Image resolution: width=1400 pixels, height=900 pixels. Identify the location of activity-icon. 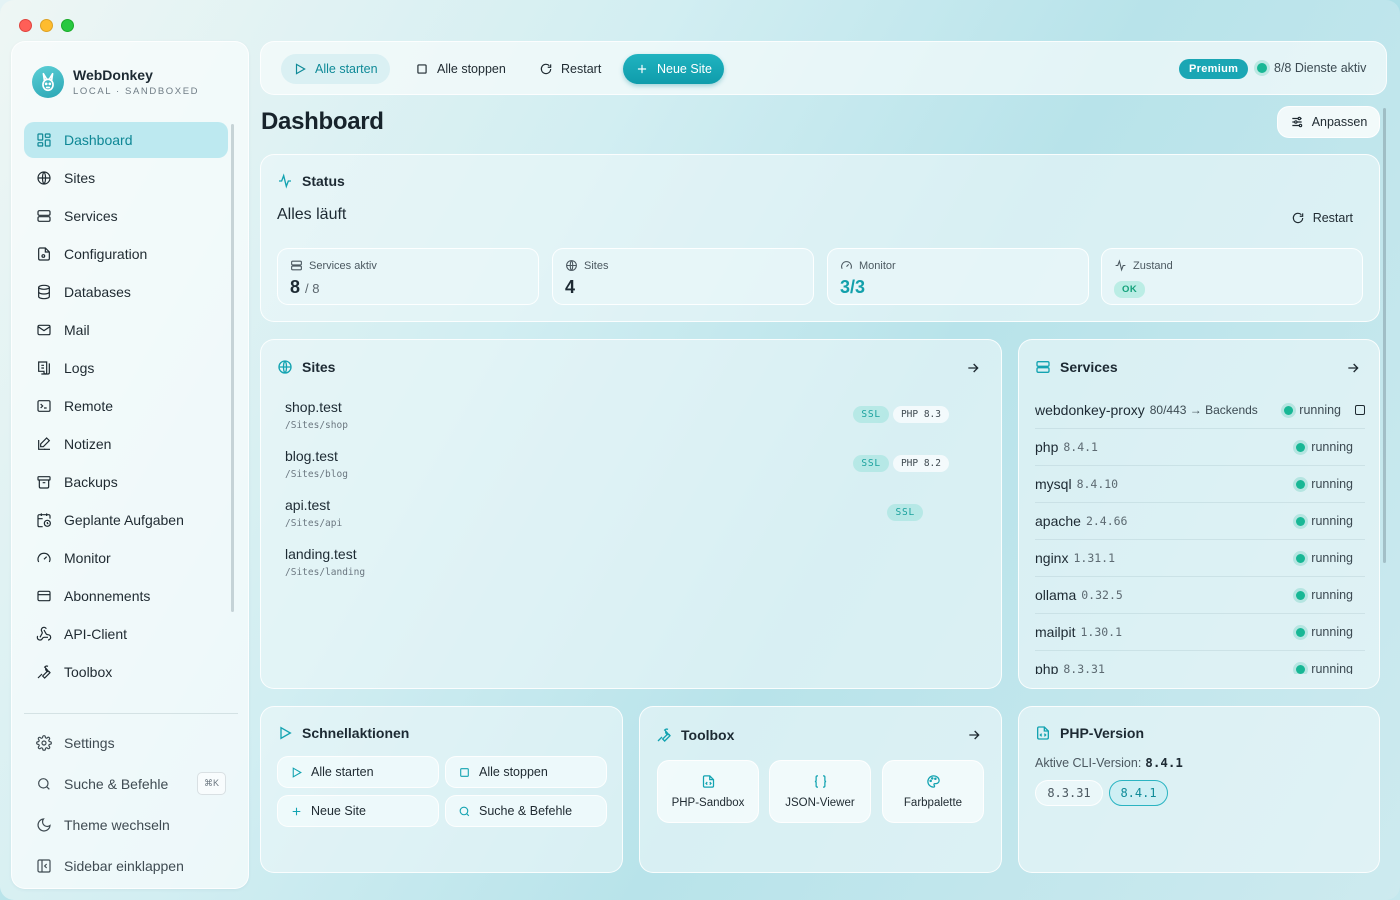
(1120, 265).